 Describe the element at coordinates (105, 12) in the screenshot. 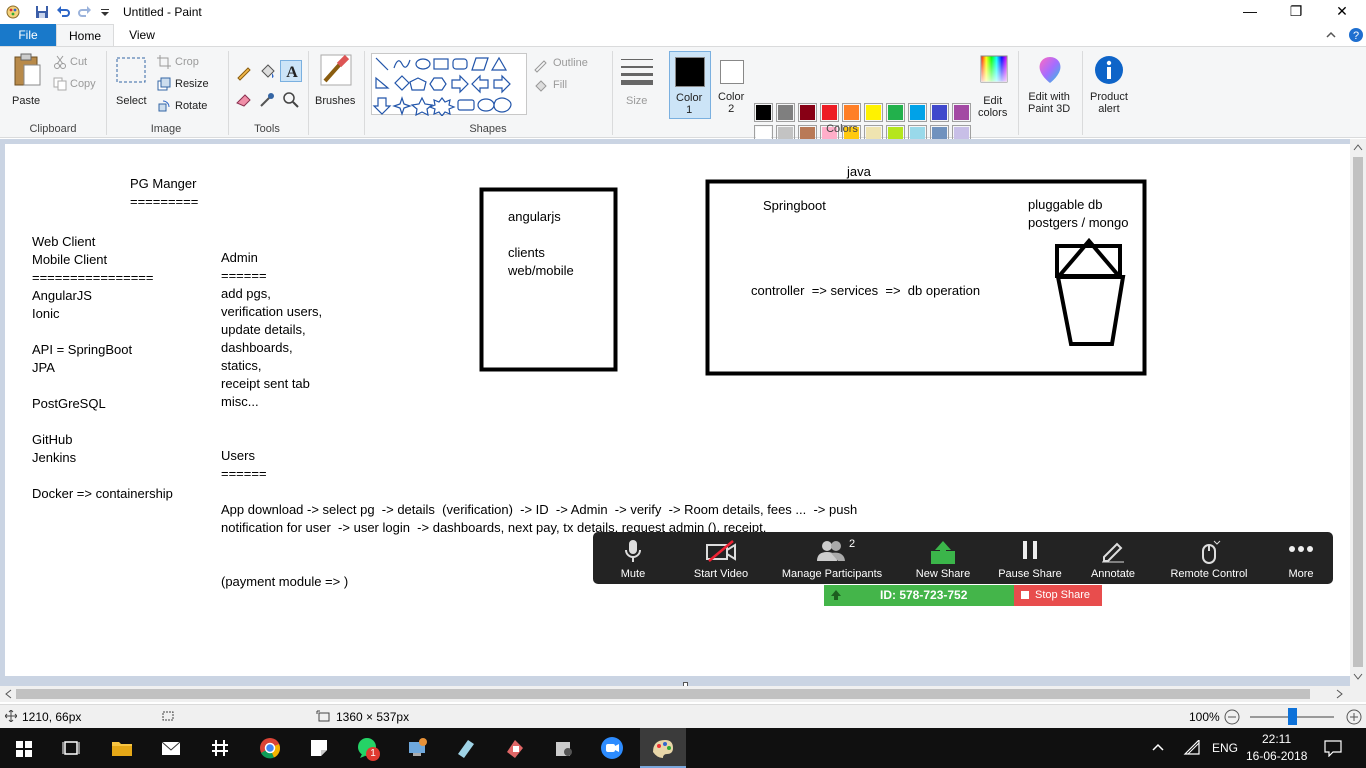

I see `customize-quick-access-icon` at that location.